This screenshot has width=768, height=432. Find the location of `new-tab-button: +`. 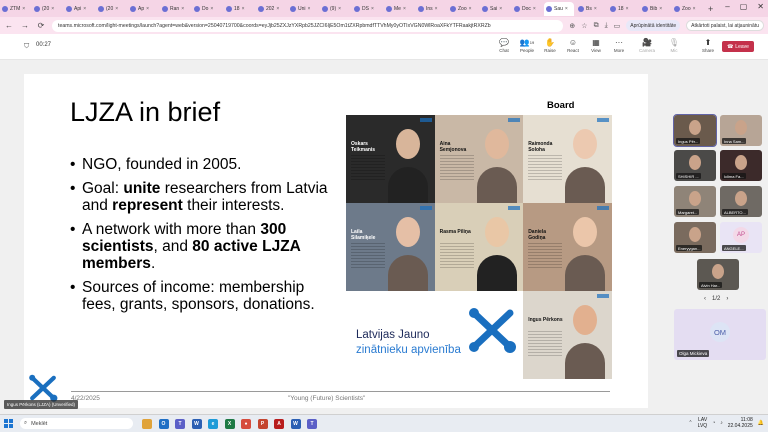

new-tab-button: + is located at coordinates (710, 9).